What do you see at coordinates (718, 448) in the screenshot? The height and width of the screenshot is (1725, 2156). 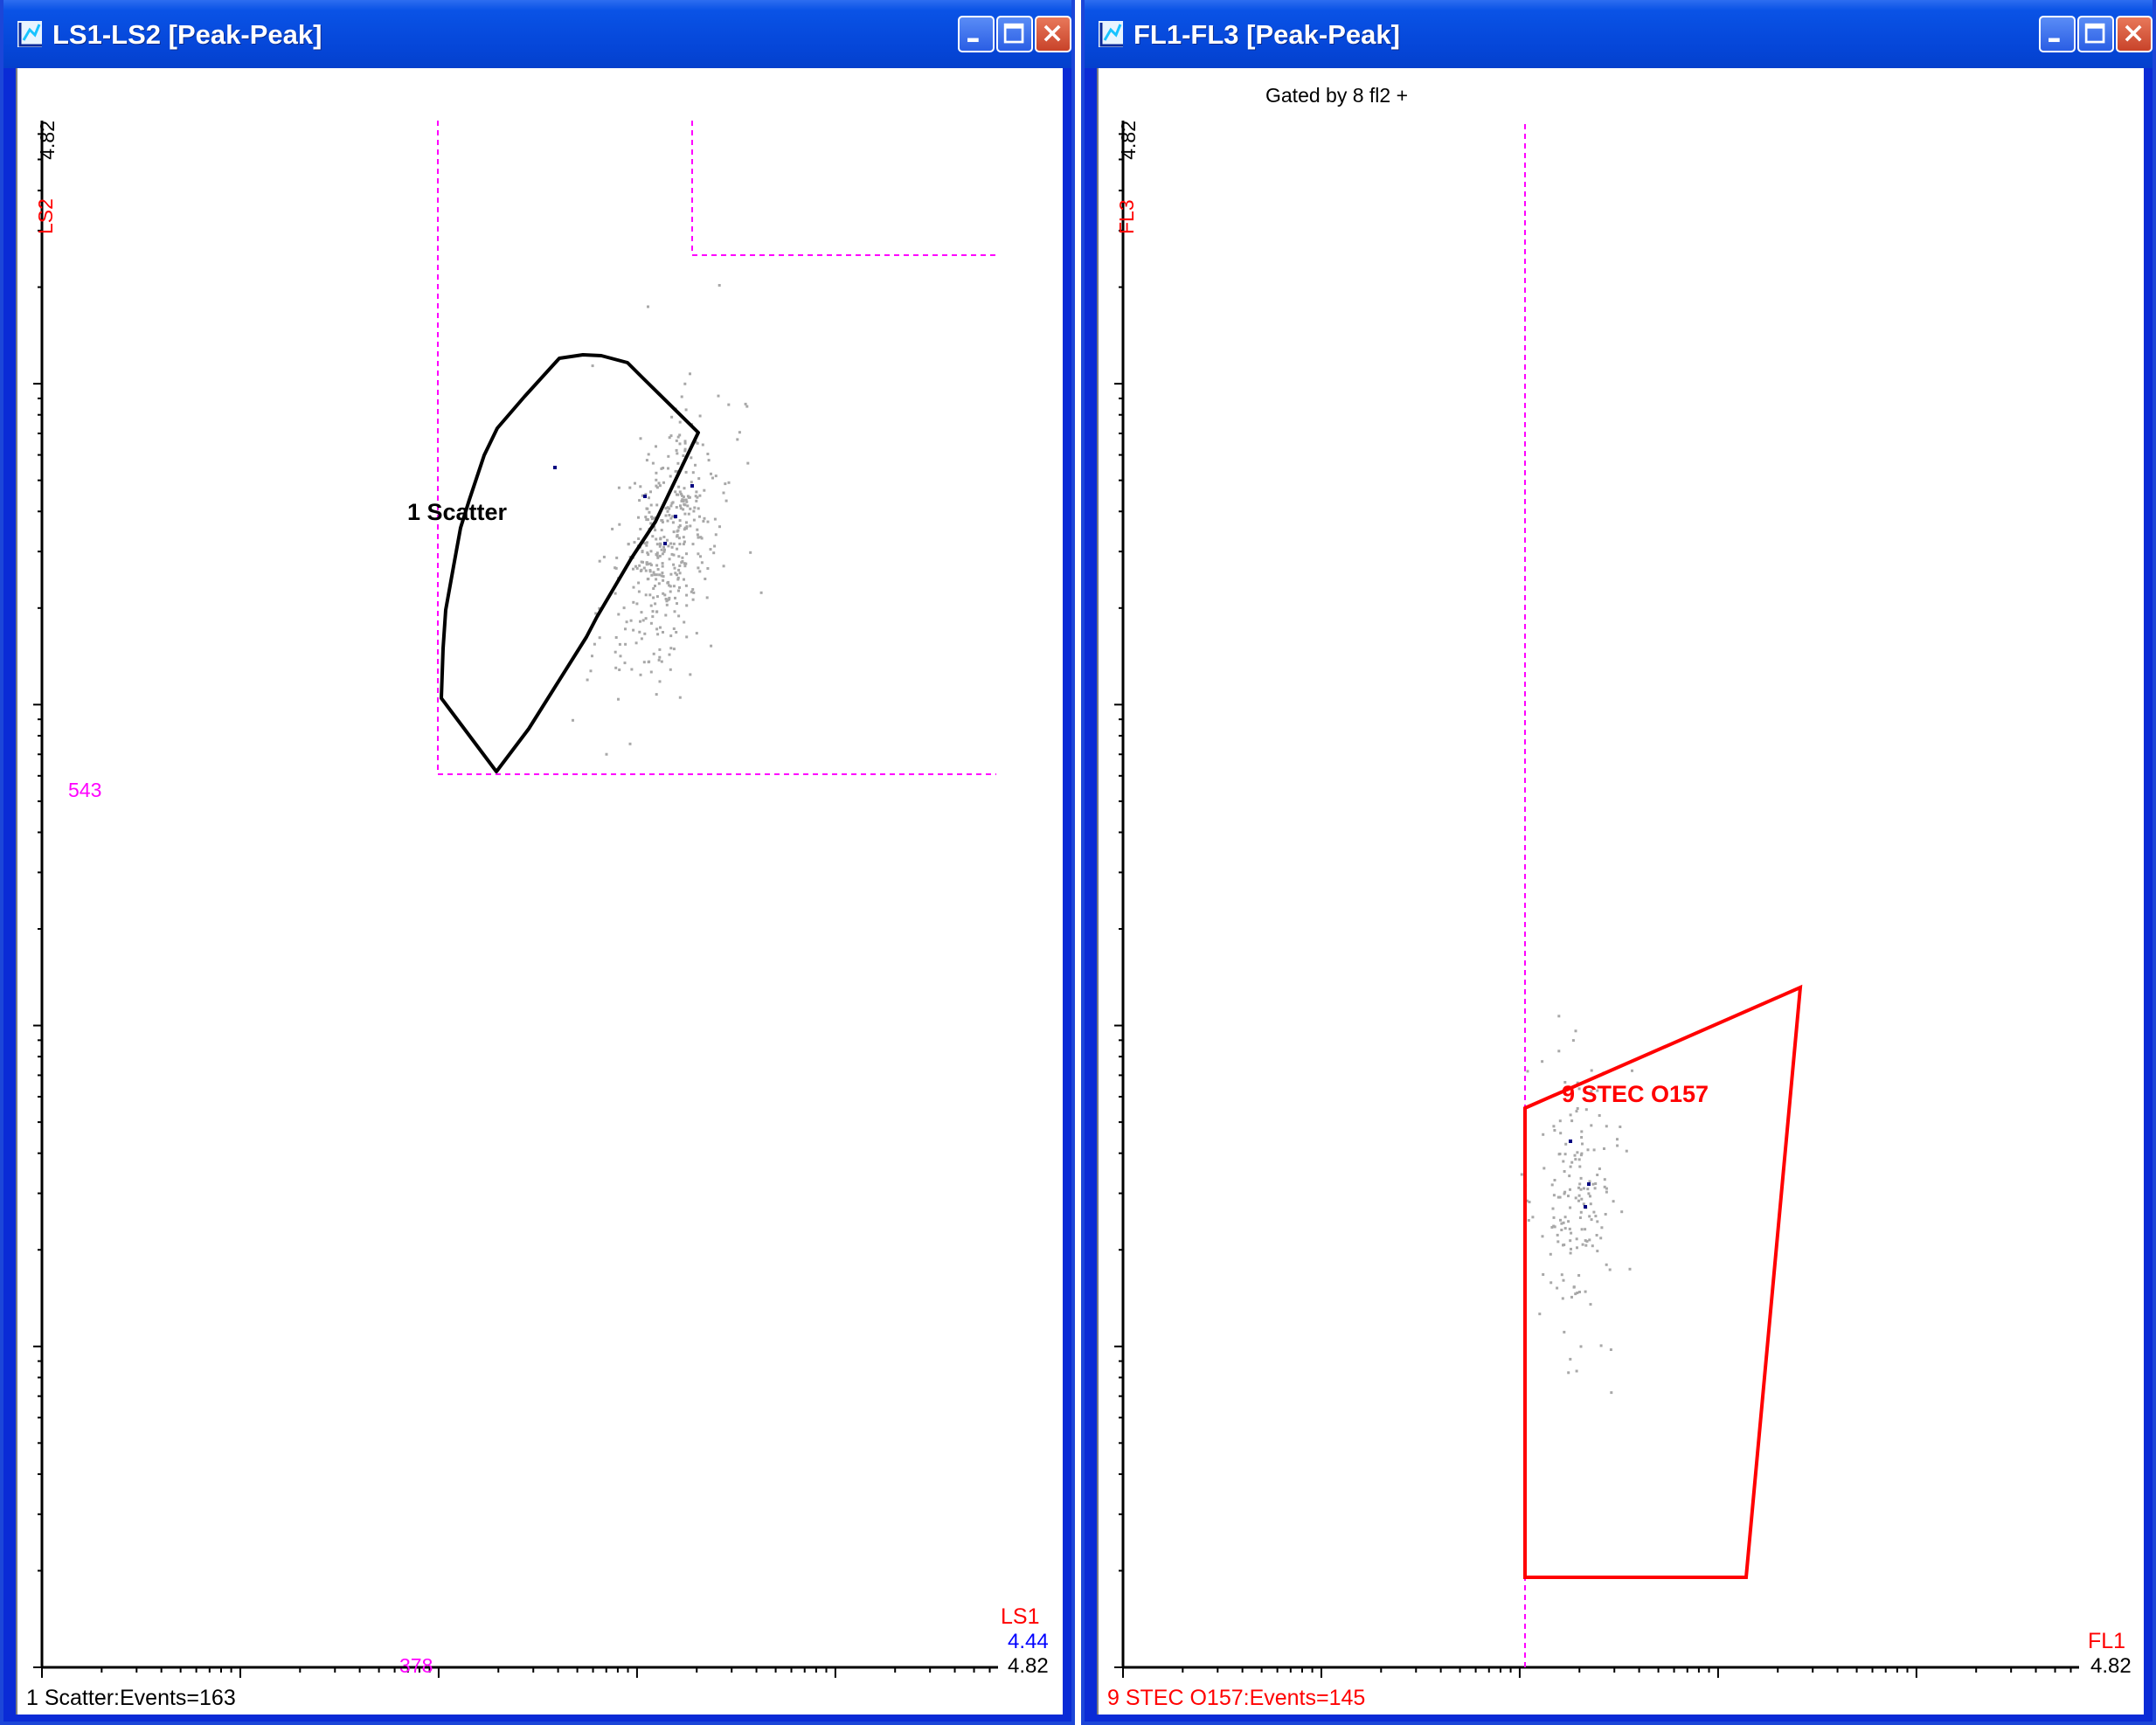 I see `quadrant-markers` at bounding box center [718, 448].